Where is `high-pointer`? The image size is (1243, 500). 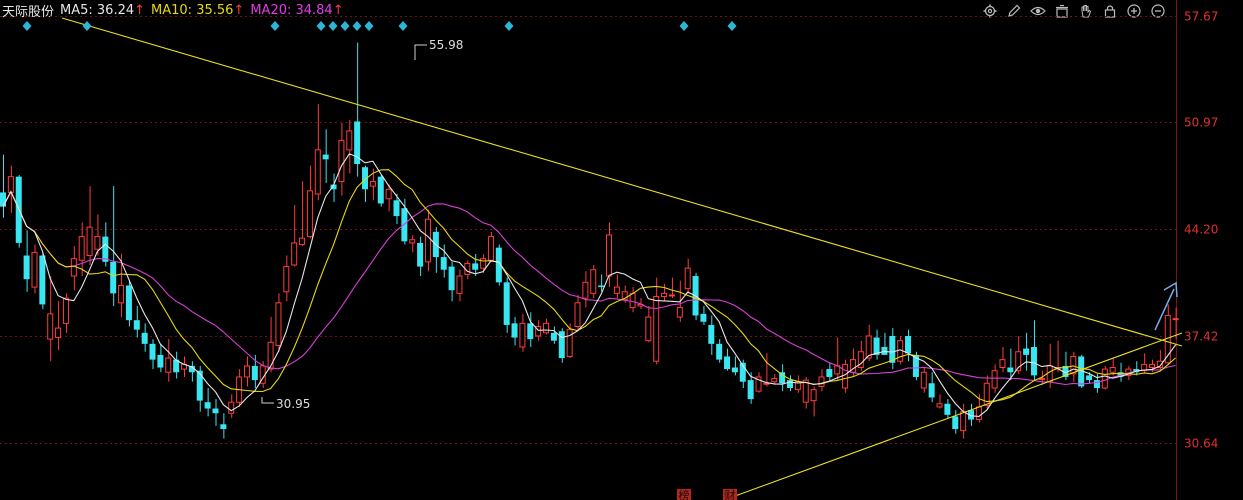
high-pointer is located at coordinates (420, 52).